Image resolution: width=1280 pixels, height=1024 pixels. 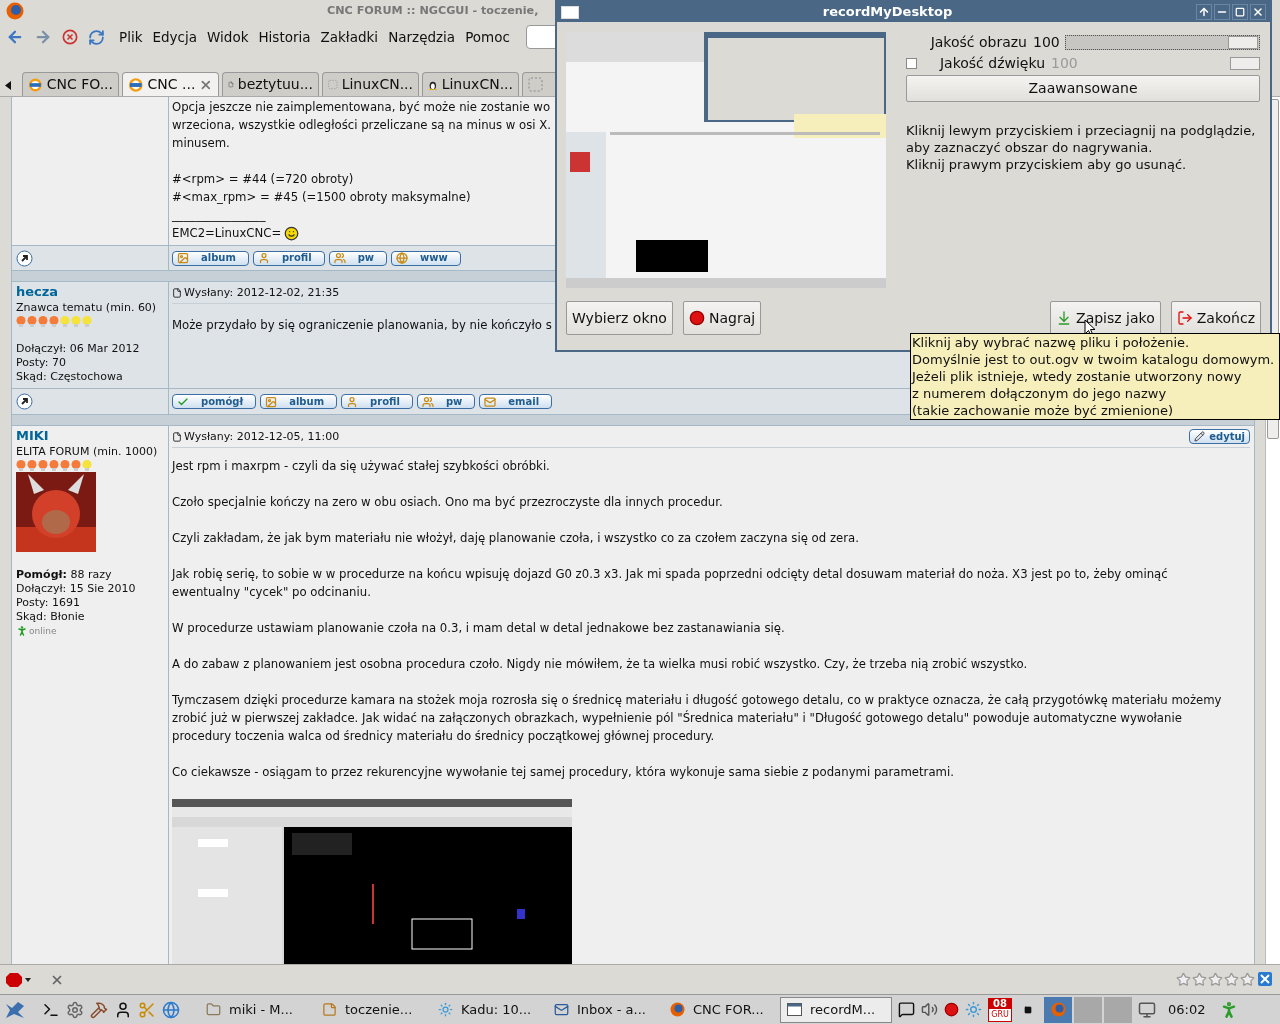 What do you see at coordinates (722, 318) in the screenshot?
I see `dialog-button: Nagraj` at bounding box center [722, 318].